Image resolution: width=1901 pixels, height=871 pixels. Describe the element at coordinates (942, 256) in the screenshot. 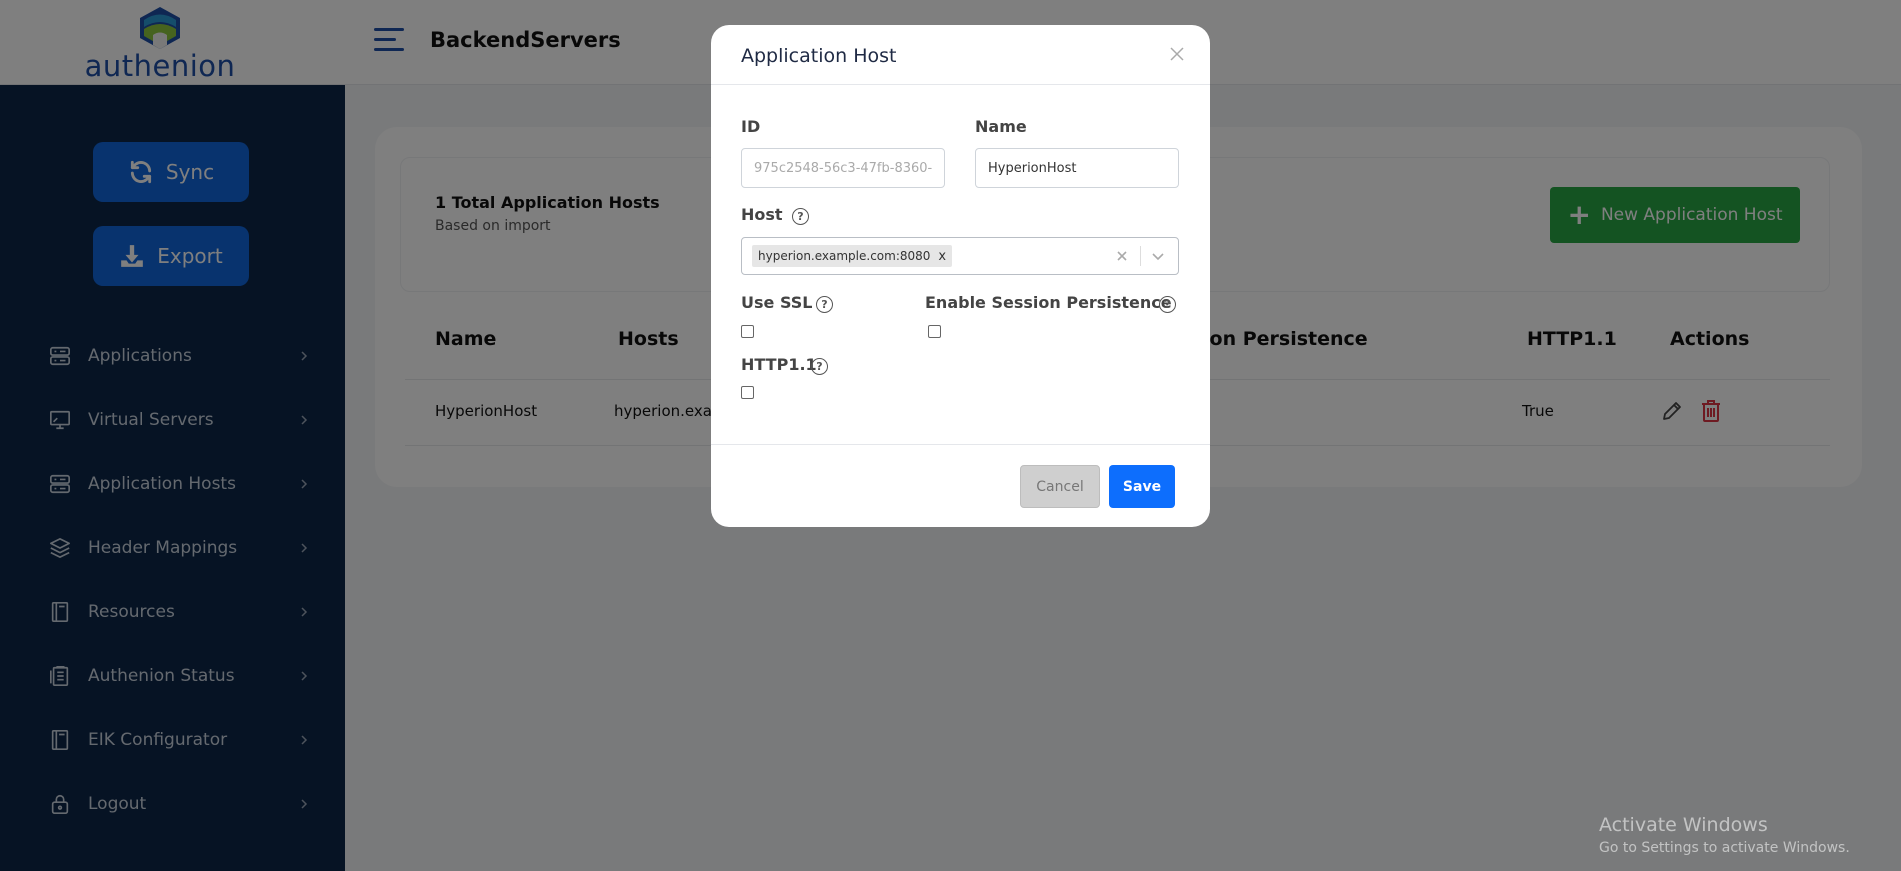

I see `chip-remove-icon: x` at that location.